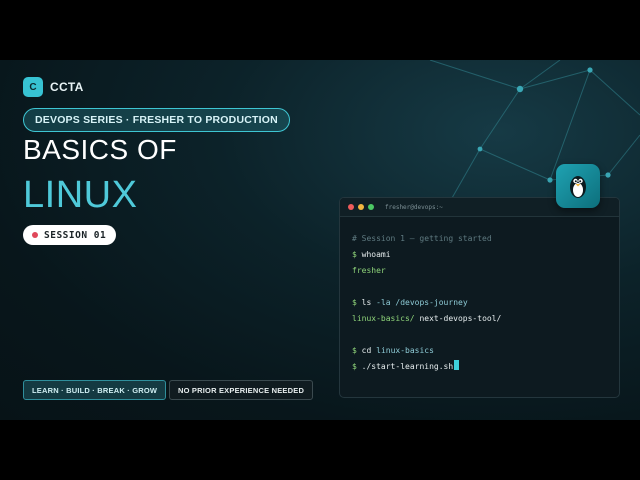 Image resolution: width=640 pixels, height=480 pixels. What do you see at coordinates (369, 270) in the screenshot?
I see `output-whoami: fresher` at bounding box center [369, 270].